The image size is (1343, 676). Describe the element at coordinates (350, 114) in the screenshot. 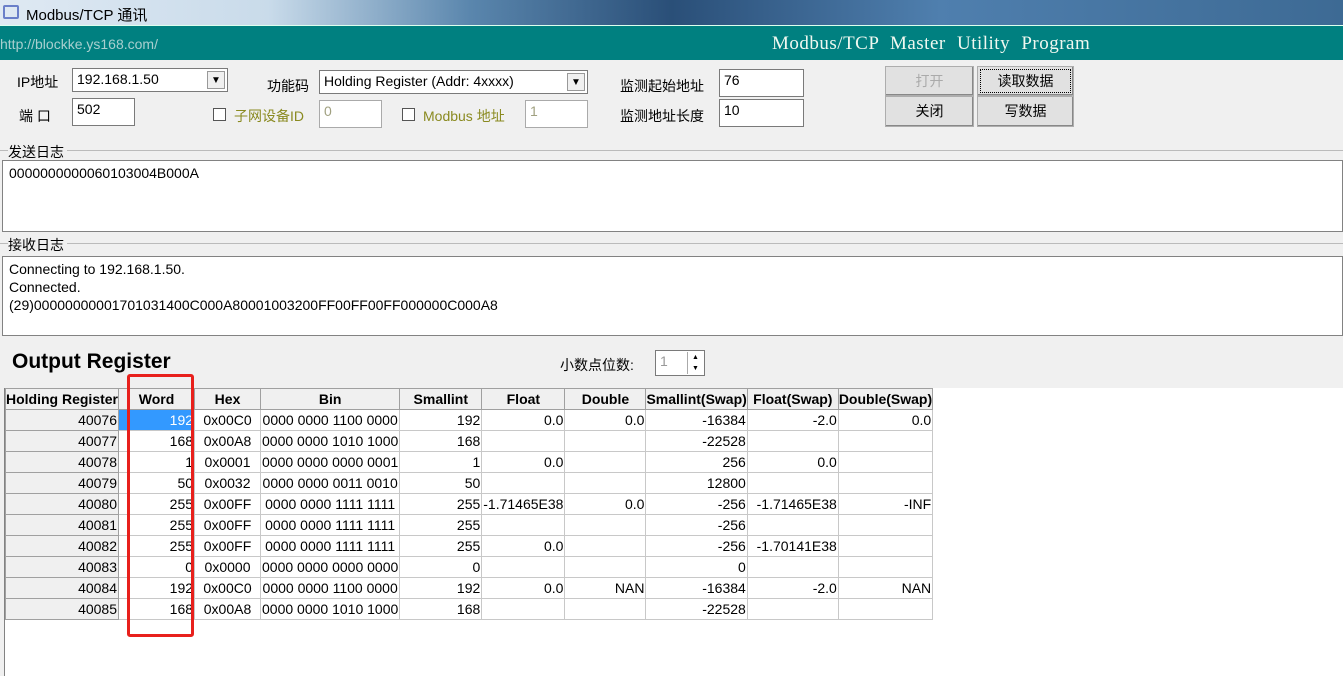

I see `subnet-input: 0` at that location.